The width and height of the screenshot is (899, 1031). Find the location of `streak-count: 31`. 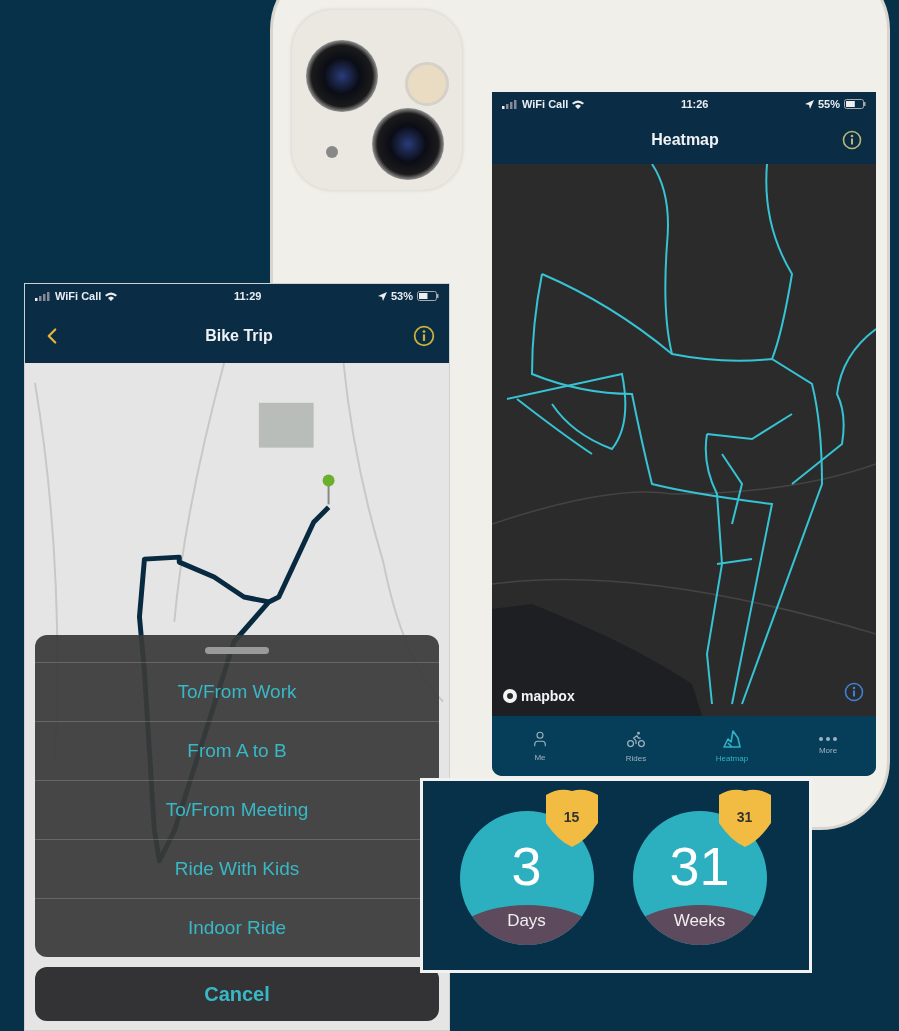

streak-count: 31 is located at coordinates (699, 865).